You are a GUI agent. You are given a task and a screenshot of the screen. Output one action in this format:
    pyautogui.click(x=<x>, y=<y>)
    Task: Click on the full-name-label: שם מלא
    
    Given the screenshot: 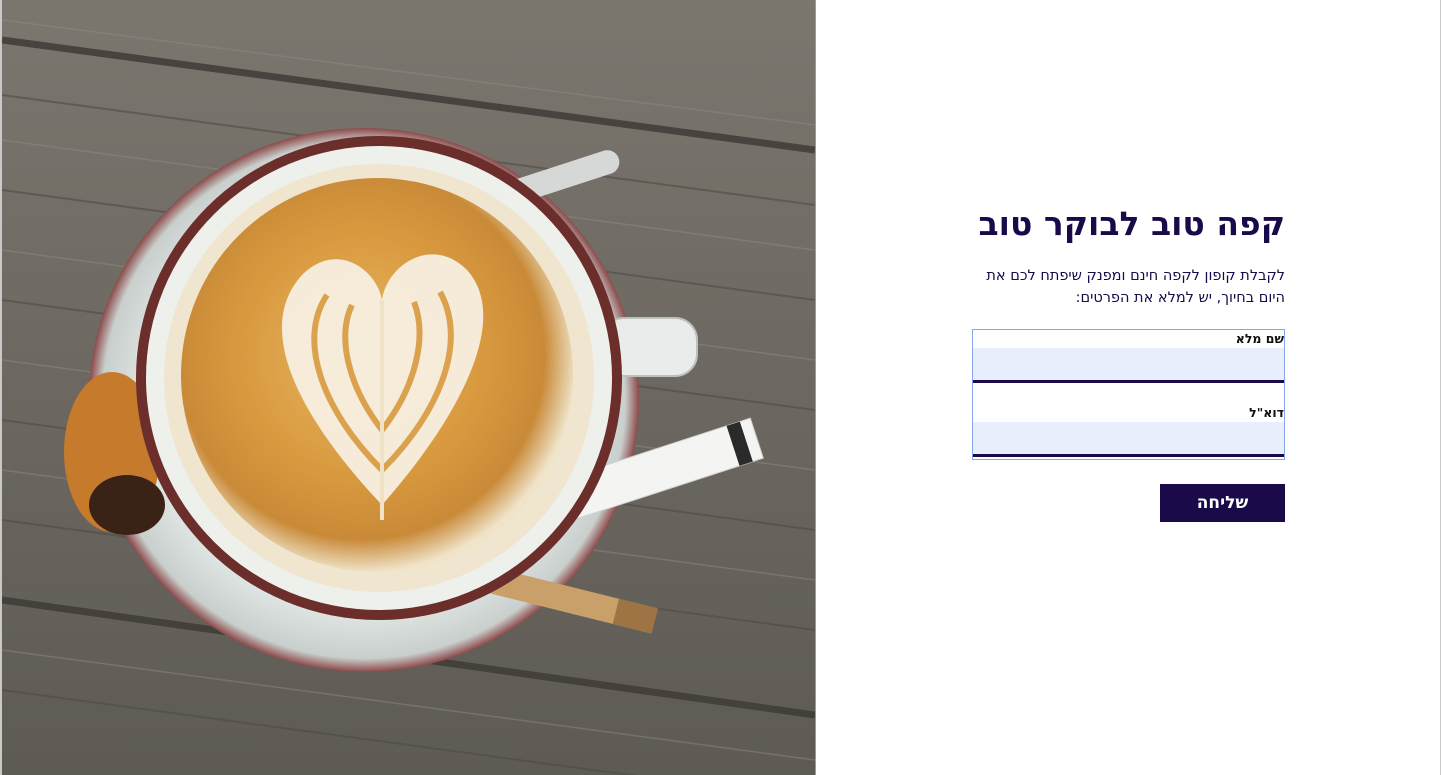 What is the action you would take?
    pyautogui.click(x=1259, y=338)
    